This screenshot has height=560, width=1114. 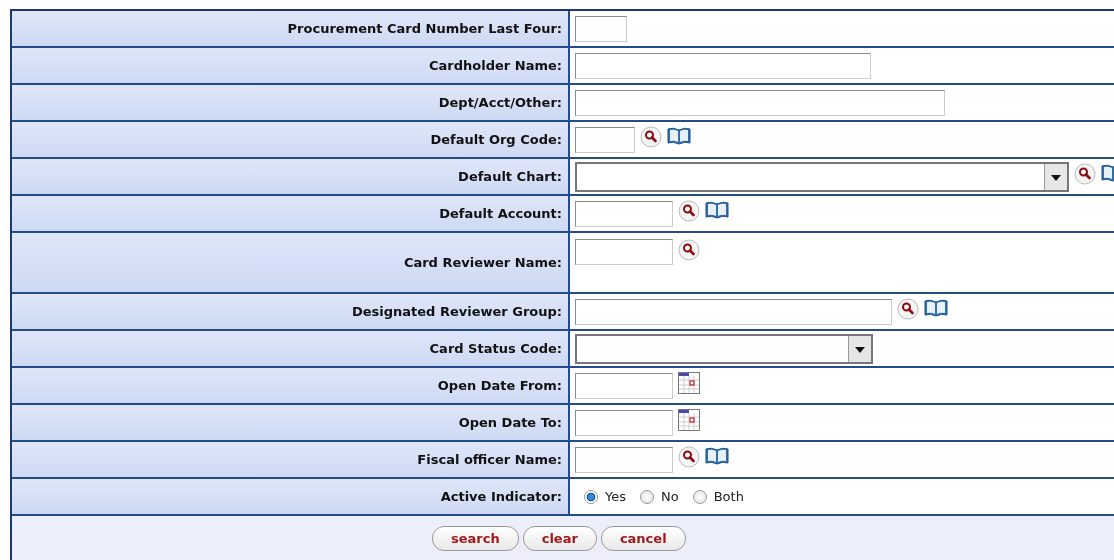 I want to click on field-label: Fiscal officer Name:, so click(x=291, y=459).